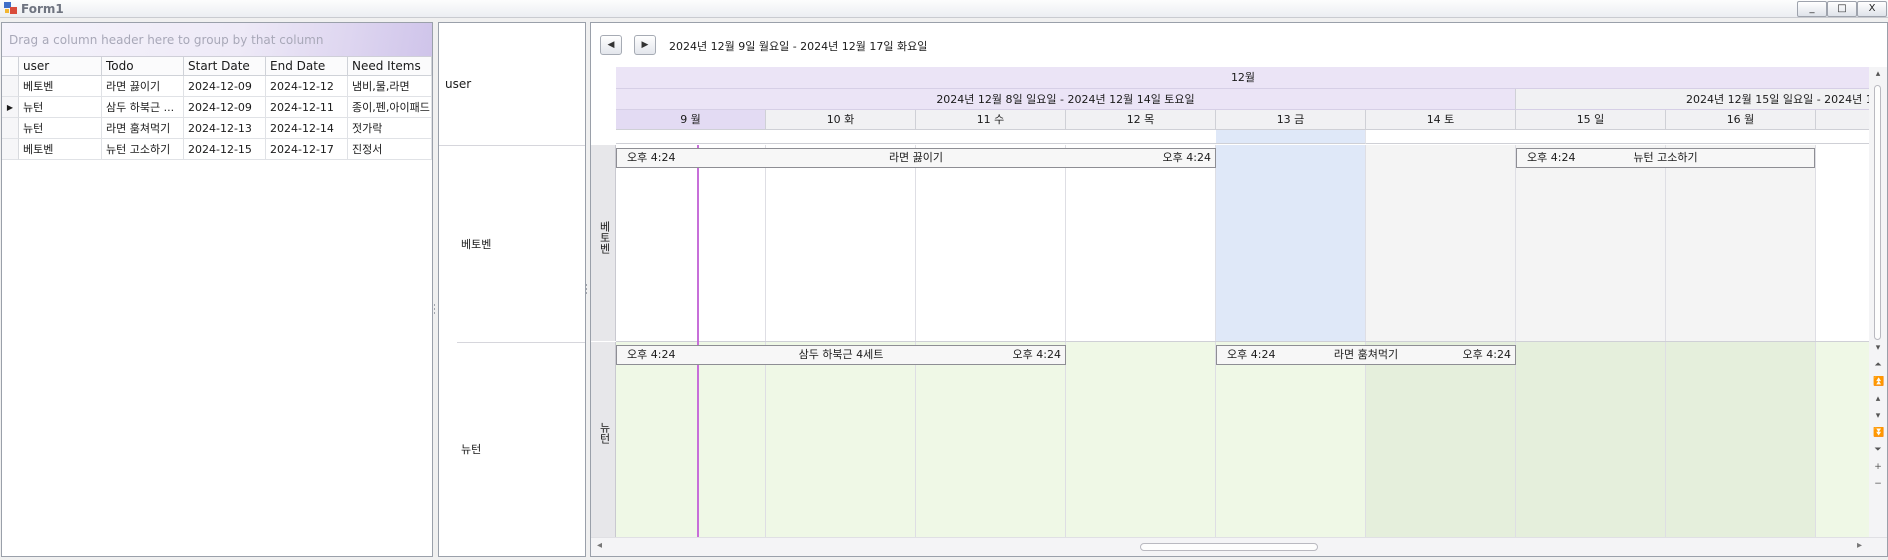 This screenshot has height=560, width=1888. I want to click on appointment: 오후 4:24 뉴턴 고소하기, so click(1665, 158).